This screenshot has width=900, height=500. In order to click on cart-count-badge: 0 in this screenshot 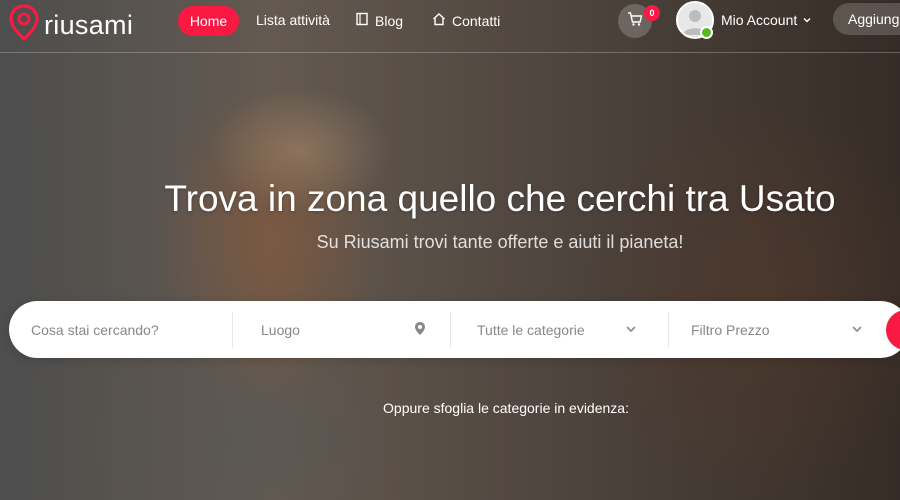, I will do `click(652, 13)`.